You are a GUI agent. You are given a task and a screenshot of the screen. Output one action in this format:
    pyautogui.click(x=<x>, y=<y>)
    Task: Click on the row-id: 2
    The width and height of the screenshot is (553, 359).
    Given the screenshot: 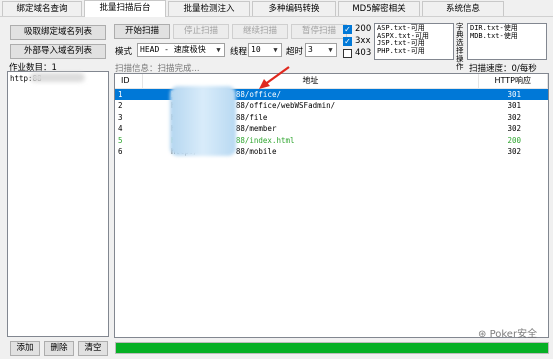 What is the action you would take?
    pyautogui.click(x=120, y=105)
    